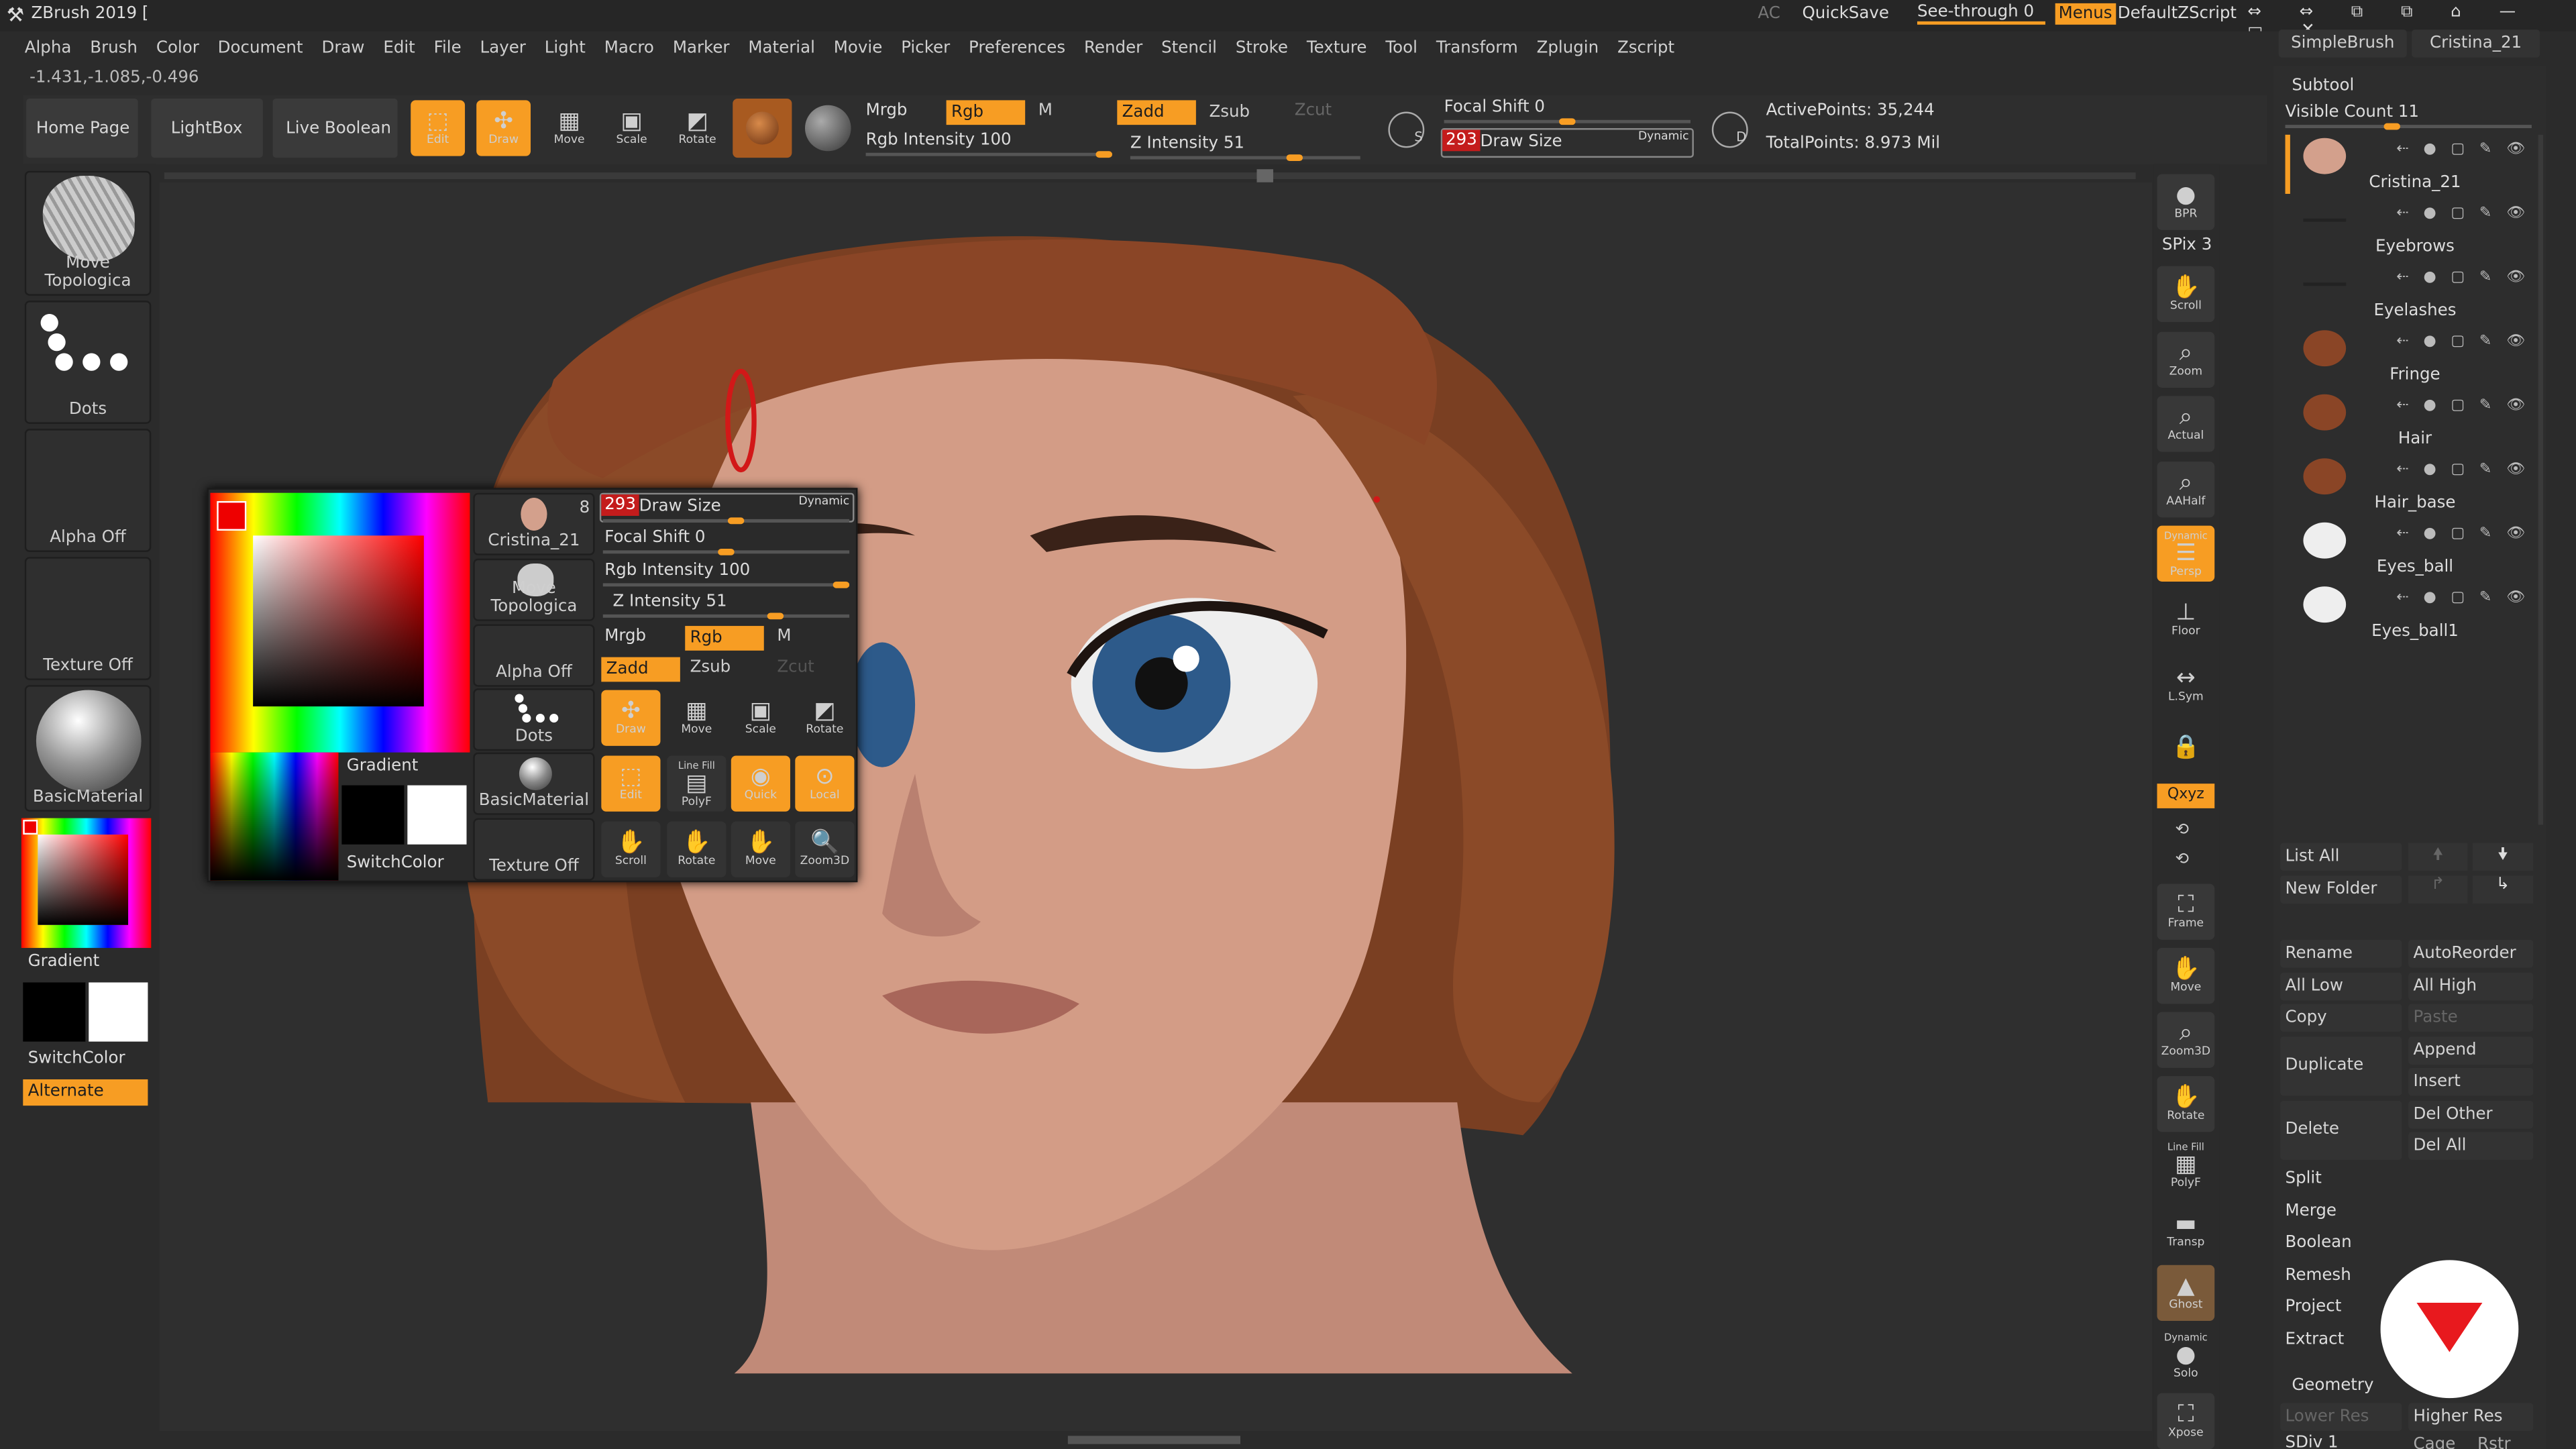  Describe the element at coordinates (448, 48) in the screenshot. I see `menu-item: File` at that location.